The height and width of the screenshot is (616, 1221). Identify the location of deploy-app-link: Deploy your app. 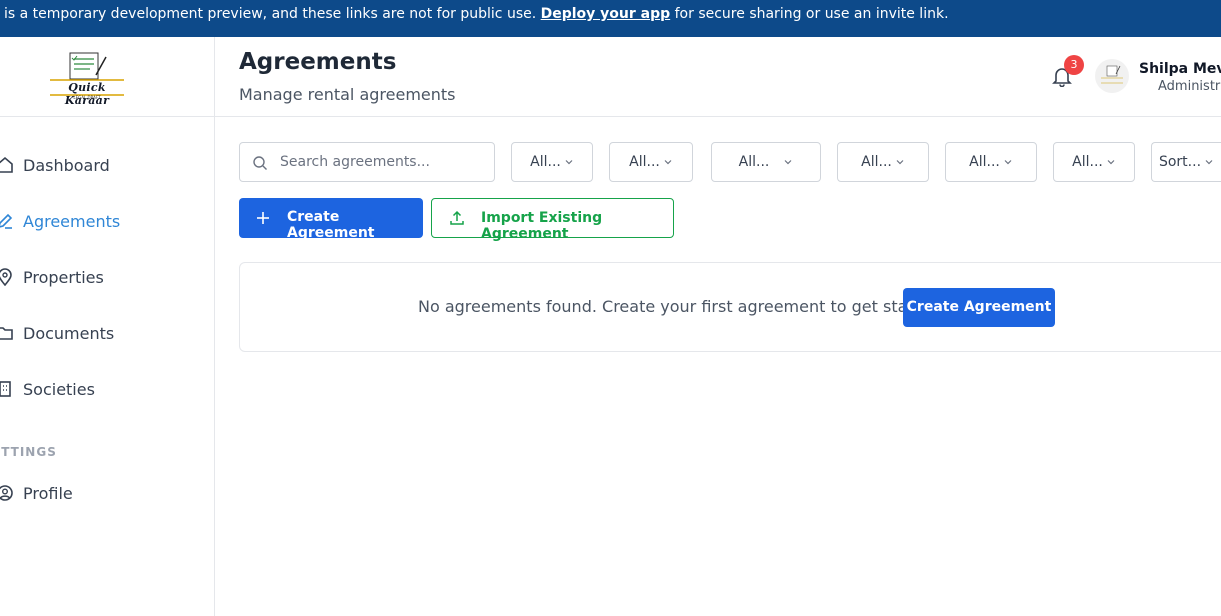
(606, 14).